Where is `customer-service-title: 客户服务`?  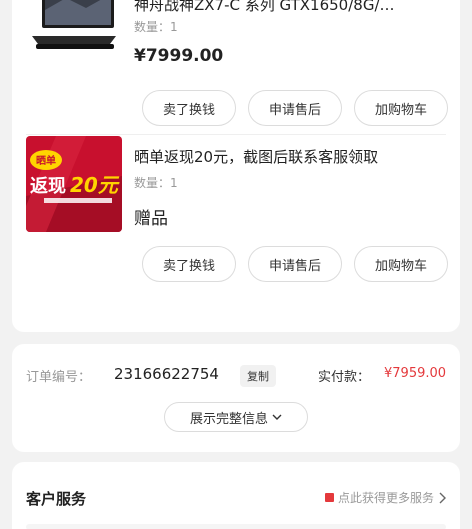 customer-service-title: 客户服务 is located at coordinates (56, 499).